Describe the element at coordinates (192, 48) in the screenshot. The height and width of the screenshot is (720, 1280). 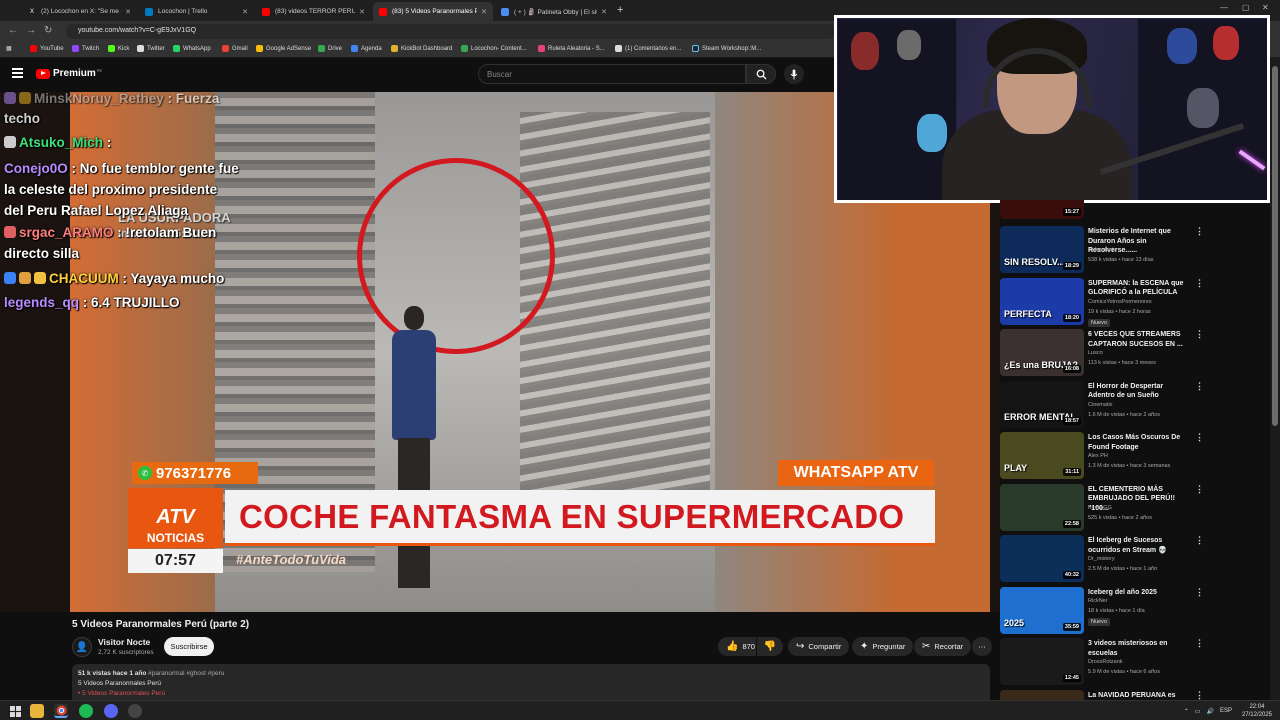
I see `bookmark-whatsapp: WhatsApp` at that location.